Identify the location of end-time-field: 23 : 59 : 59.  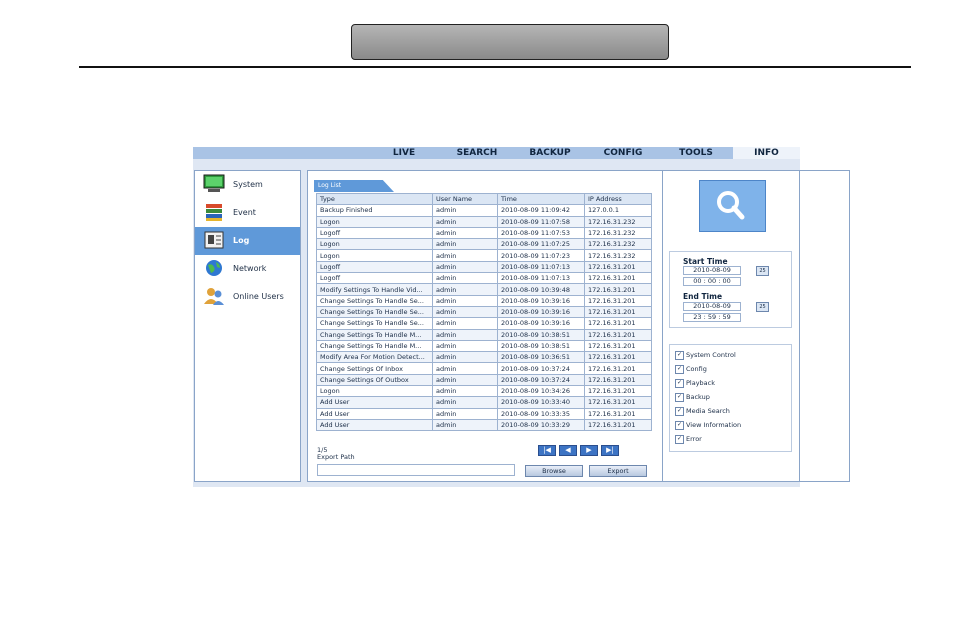
(712, 317).